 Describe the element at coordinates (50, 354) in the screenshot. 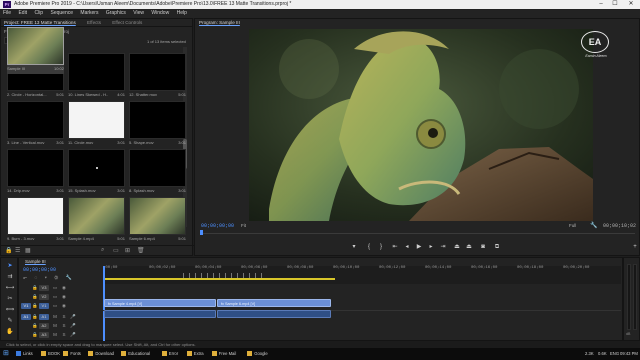

I see `taskbar-bookmark: BOOK` at that location.